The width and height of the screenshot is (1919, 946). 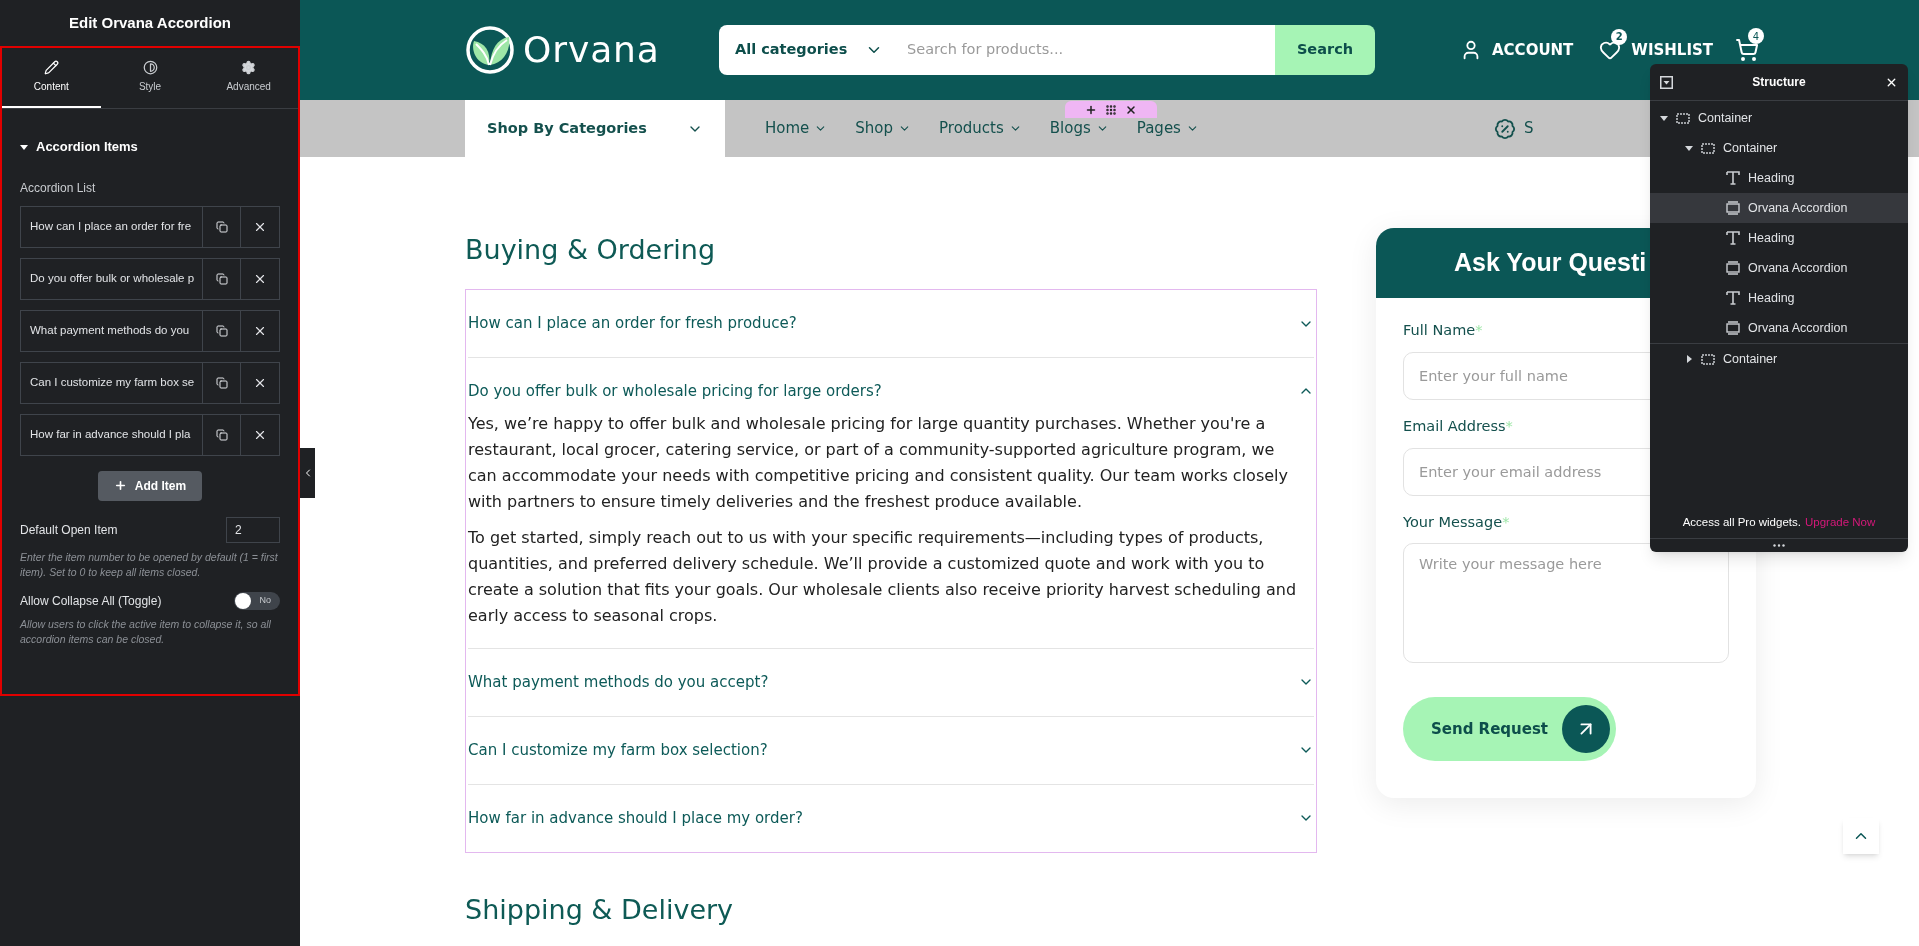 I want to click on section-heading: Shipping & Delivery, so click(x=600, y=909).